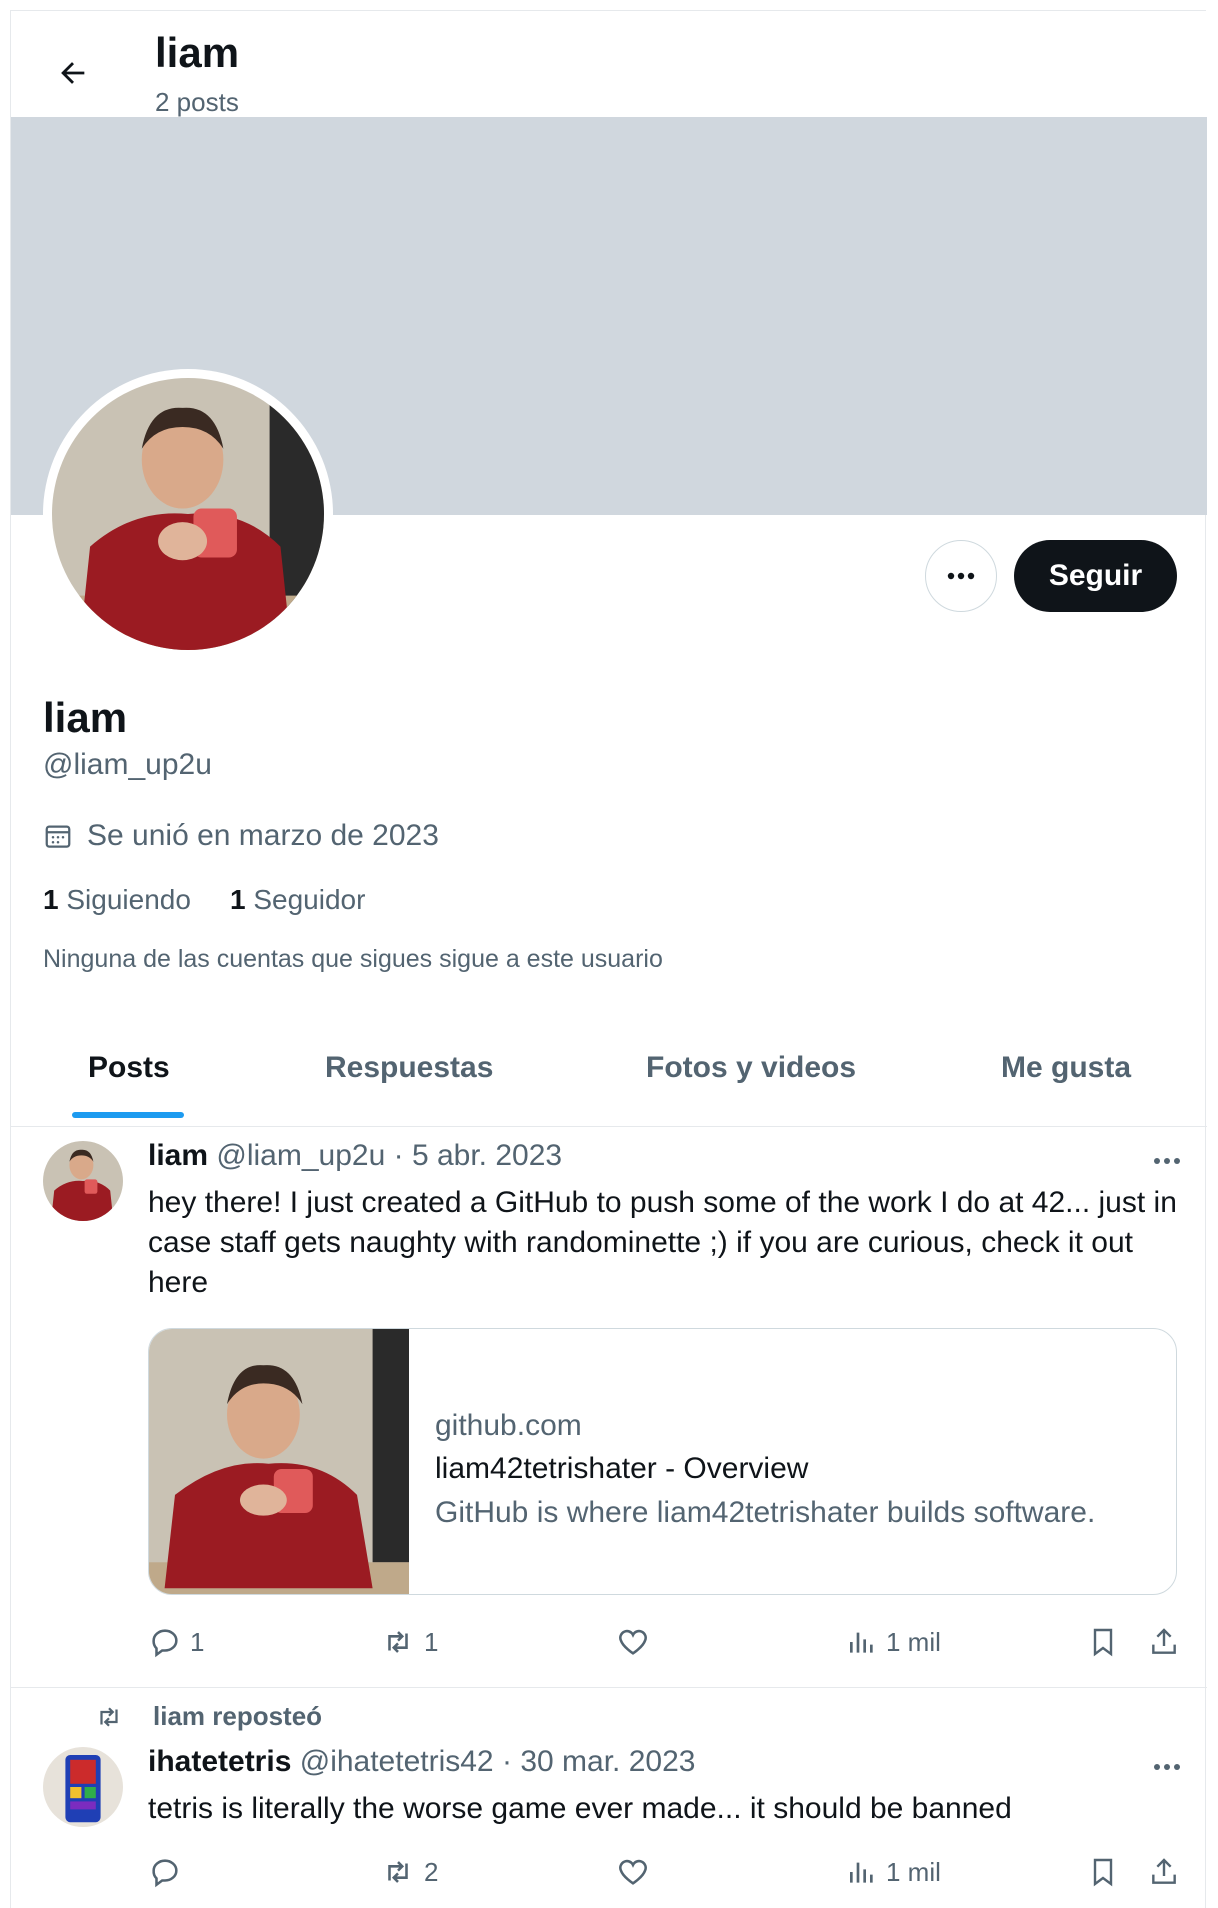 Image resolution: width=1218 pixels, height=1908 pixels. I want to click on profile-name: liam, so click(85, 717).